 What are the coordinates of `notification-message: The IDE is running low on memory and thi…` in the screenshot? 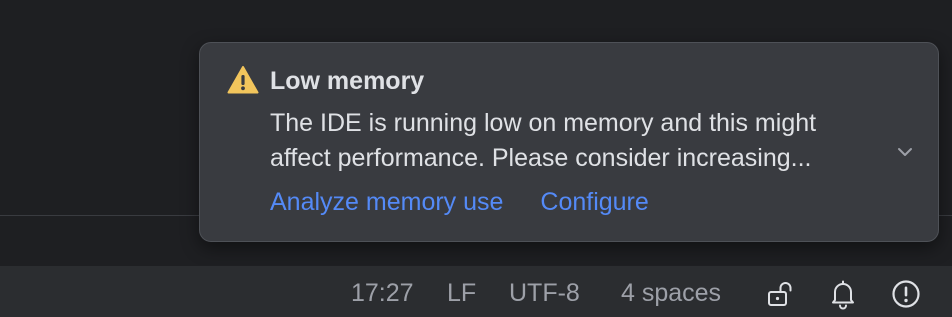 It's located at (580, 141).